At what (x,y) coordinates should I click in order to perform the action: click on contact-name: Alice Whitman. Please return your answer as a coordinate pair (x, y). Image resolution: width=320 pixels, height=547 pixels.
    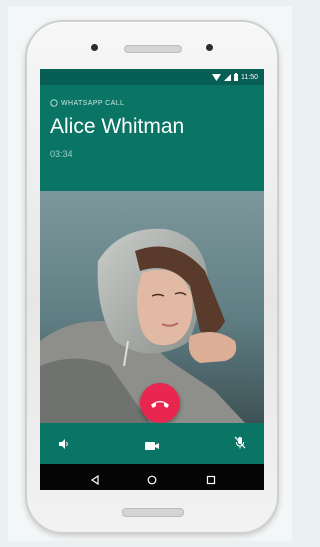
    Looking at the image, I should click on (117, 126).